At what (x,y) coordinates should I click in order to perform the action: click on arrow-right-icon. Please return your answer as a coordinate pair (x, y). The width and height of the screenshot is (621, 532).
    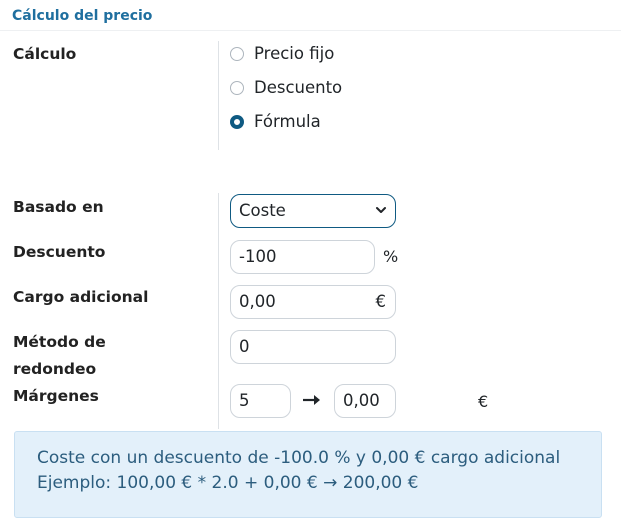
    Looking at the image, I should click on (311, 400).